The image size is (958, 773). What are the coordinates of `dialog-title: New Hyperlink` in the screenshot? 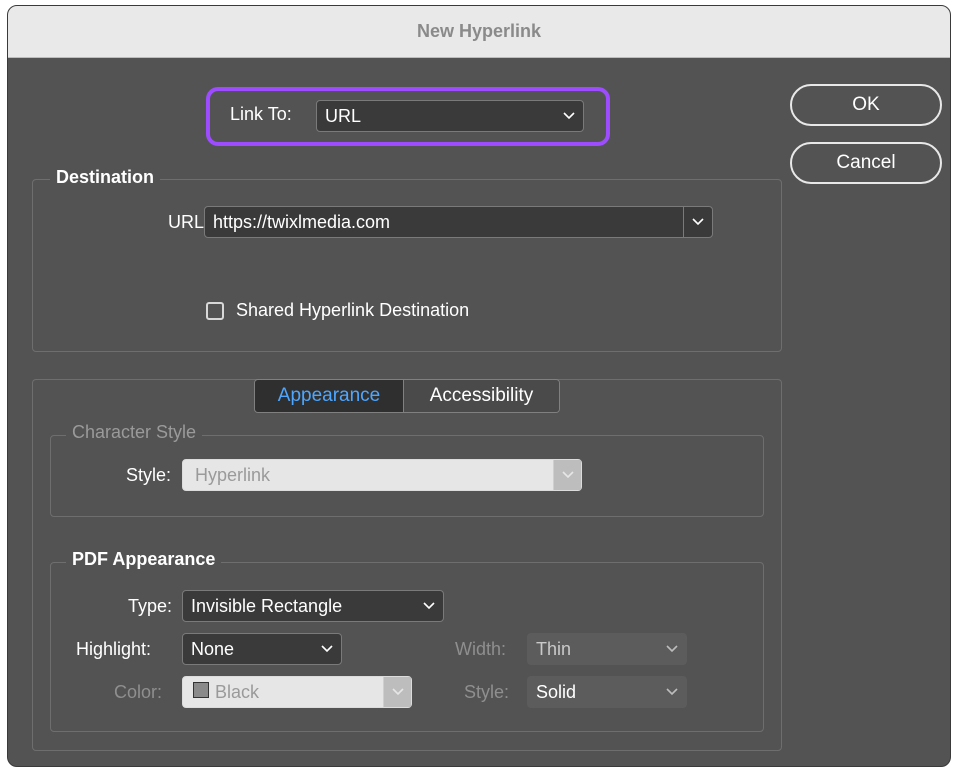 It's located at (479, 31).